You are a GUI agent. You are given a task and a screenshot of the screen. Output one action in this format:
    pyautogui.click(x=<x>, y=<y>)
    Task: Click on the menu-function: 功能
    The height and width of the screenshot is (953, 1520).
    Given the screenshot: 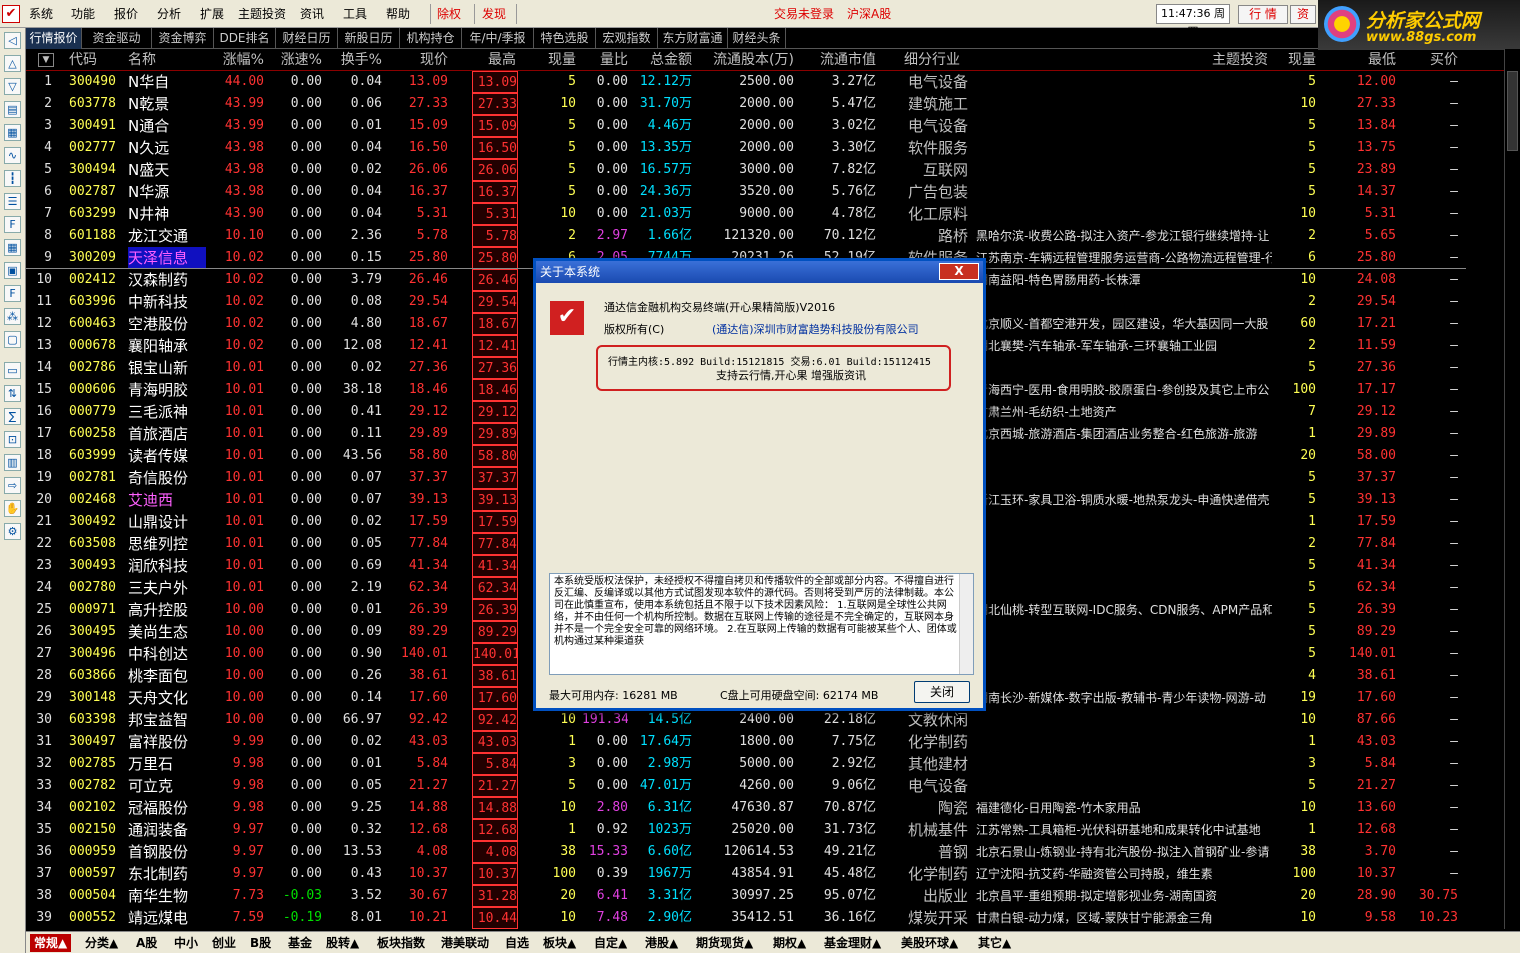 What is the action you would take?
    pyautogui.click(x=83, y=14)
    